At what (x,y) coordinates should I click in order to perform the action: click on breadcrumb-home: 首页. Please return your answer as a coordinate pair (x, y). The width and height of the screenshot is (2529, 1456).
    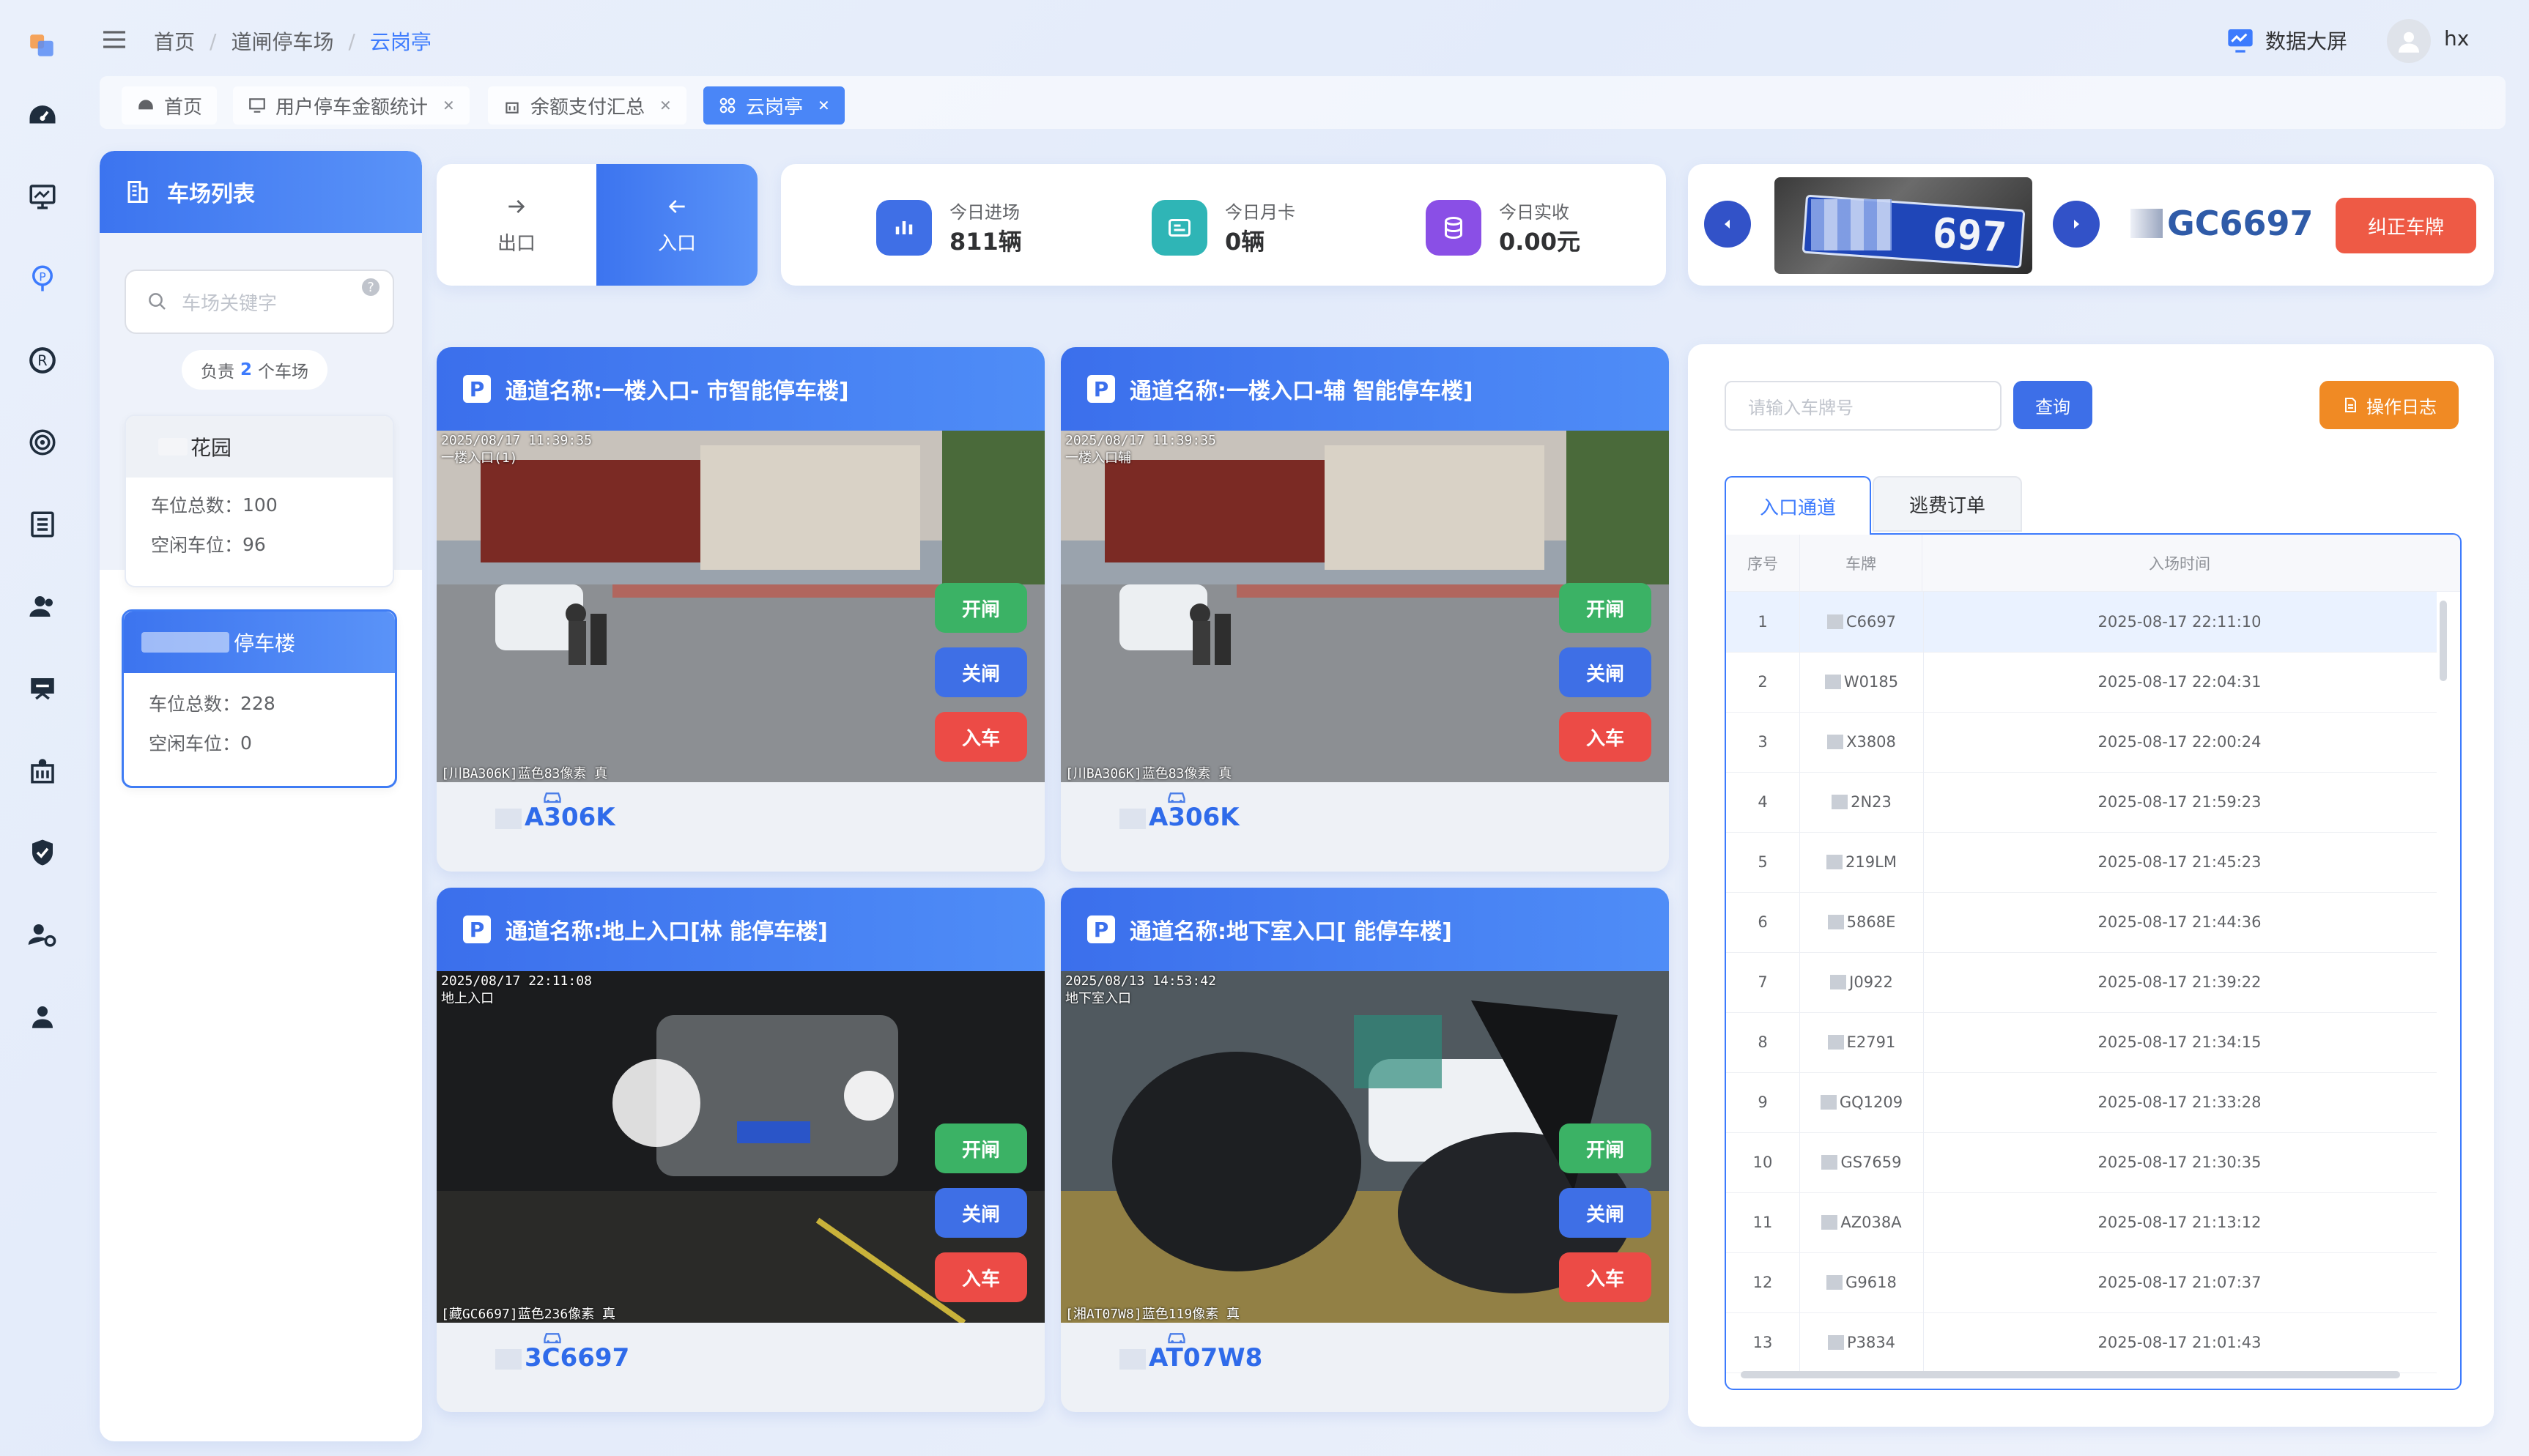
    Looking at the image, I should click on (174, 41).